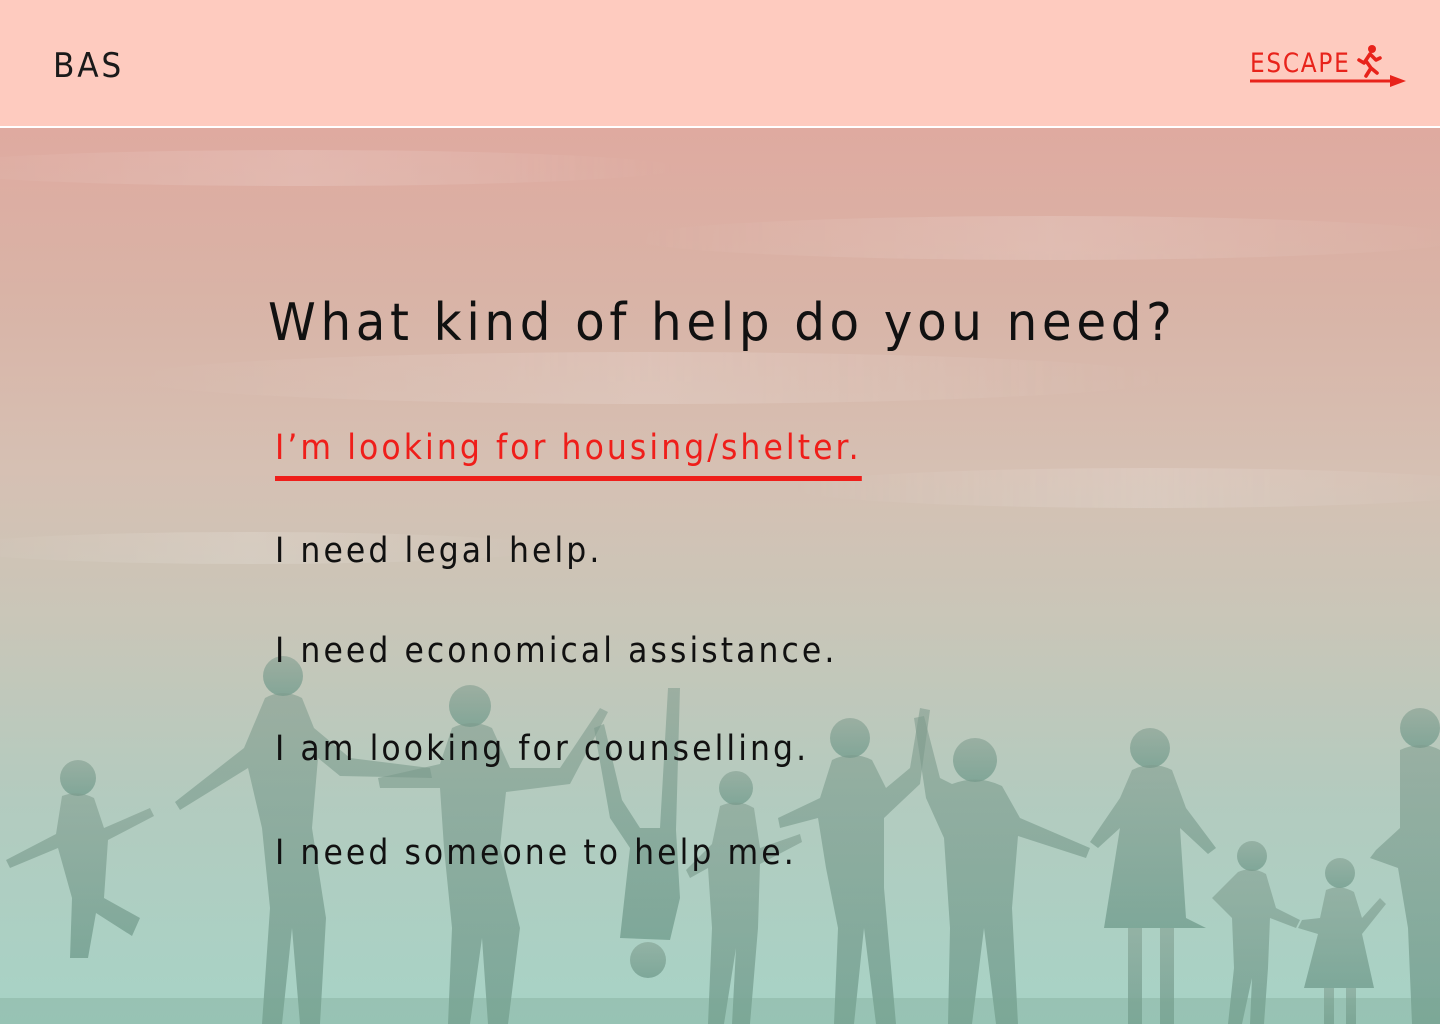  I want to click on option-housing: I’m looking for housing/shelter., so click(568, 454).